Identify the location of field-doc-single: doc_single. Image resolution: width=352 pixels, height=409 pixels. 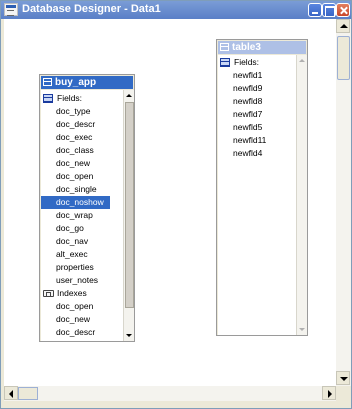
(72, 189).